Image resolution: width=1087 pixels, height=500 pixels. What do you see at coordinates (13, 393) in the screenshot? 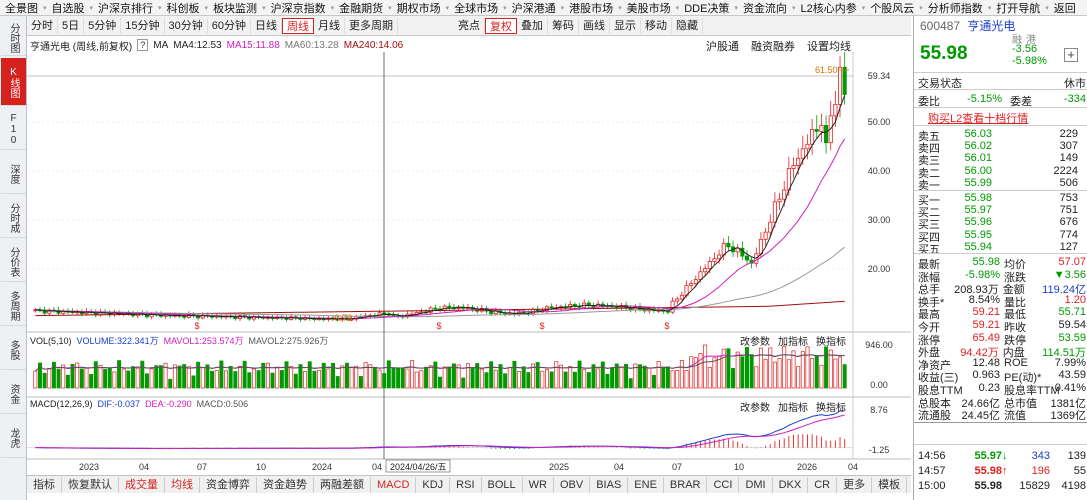
I see `leftnav-item-8: 资金` at bounding box center [13, 393].